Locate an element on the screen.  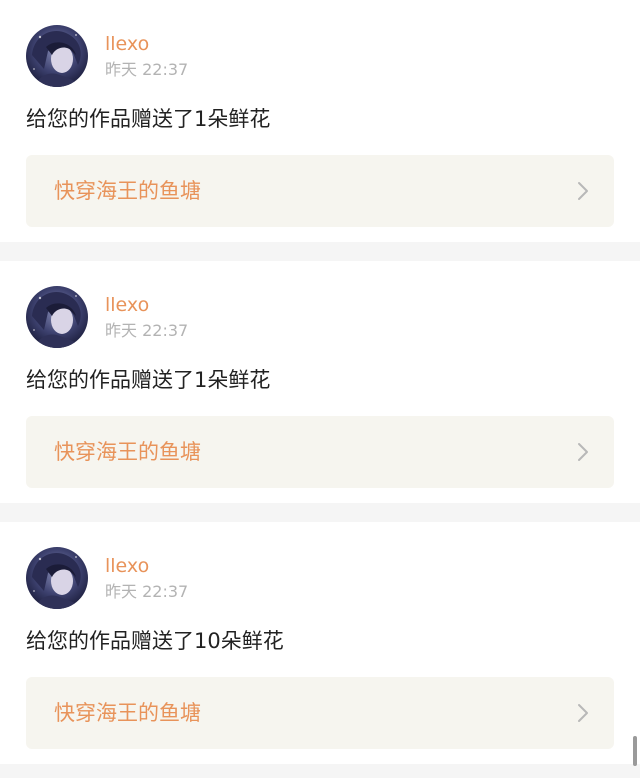
notification-message: 给您的作品赠送了10朵鲜花 is located at coordinates (155, 641).